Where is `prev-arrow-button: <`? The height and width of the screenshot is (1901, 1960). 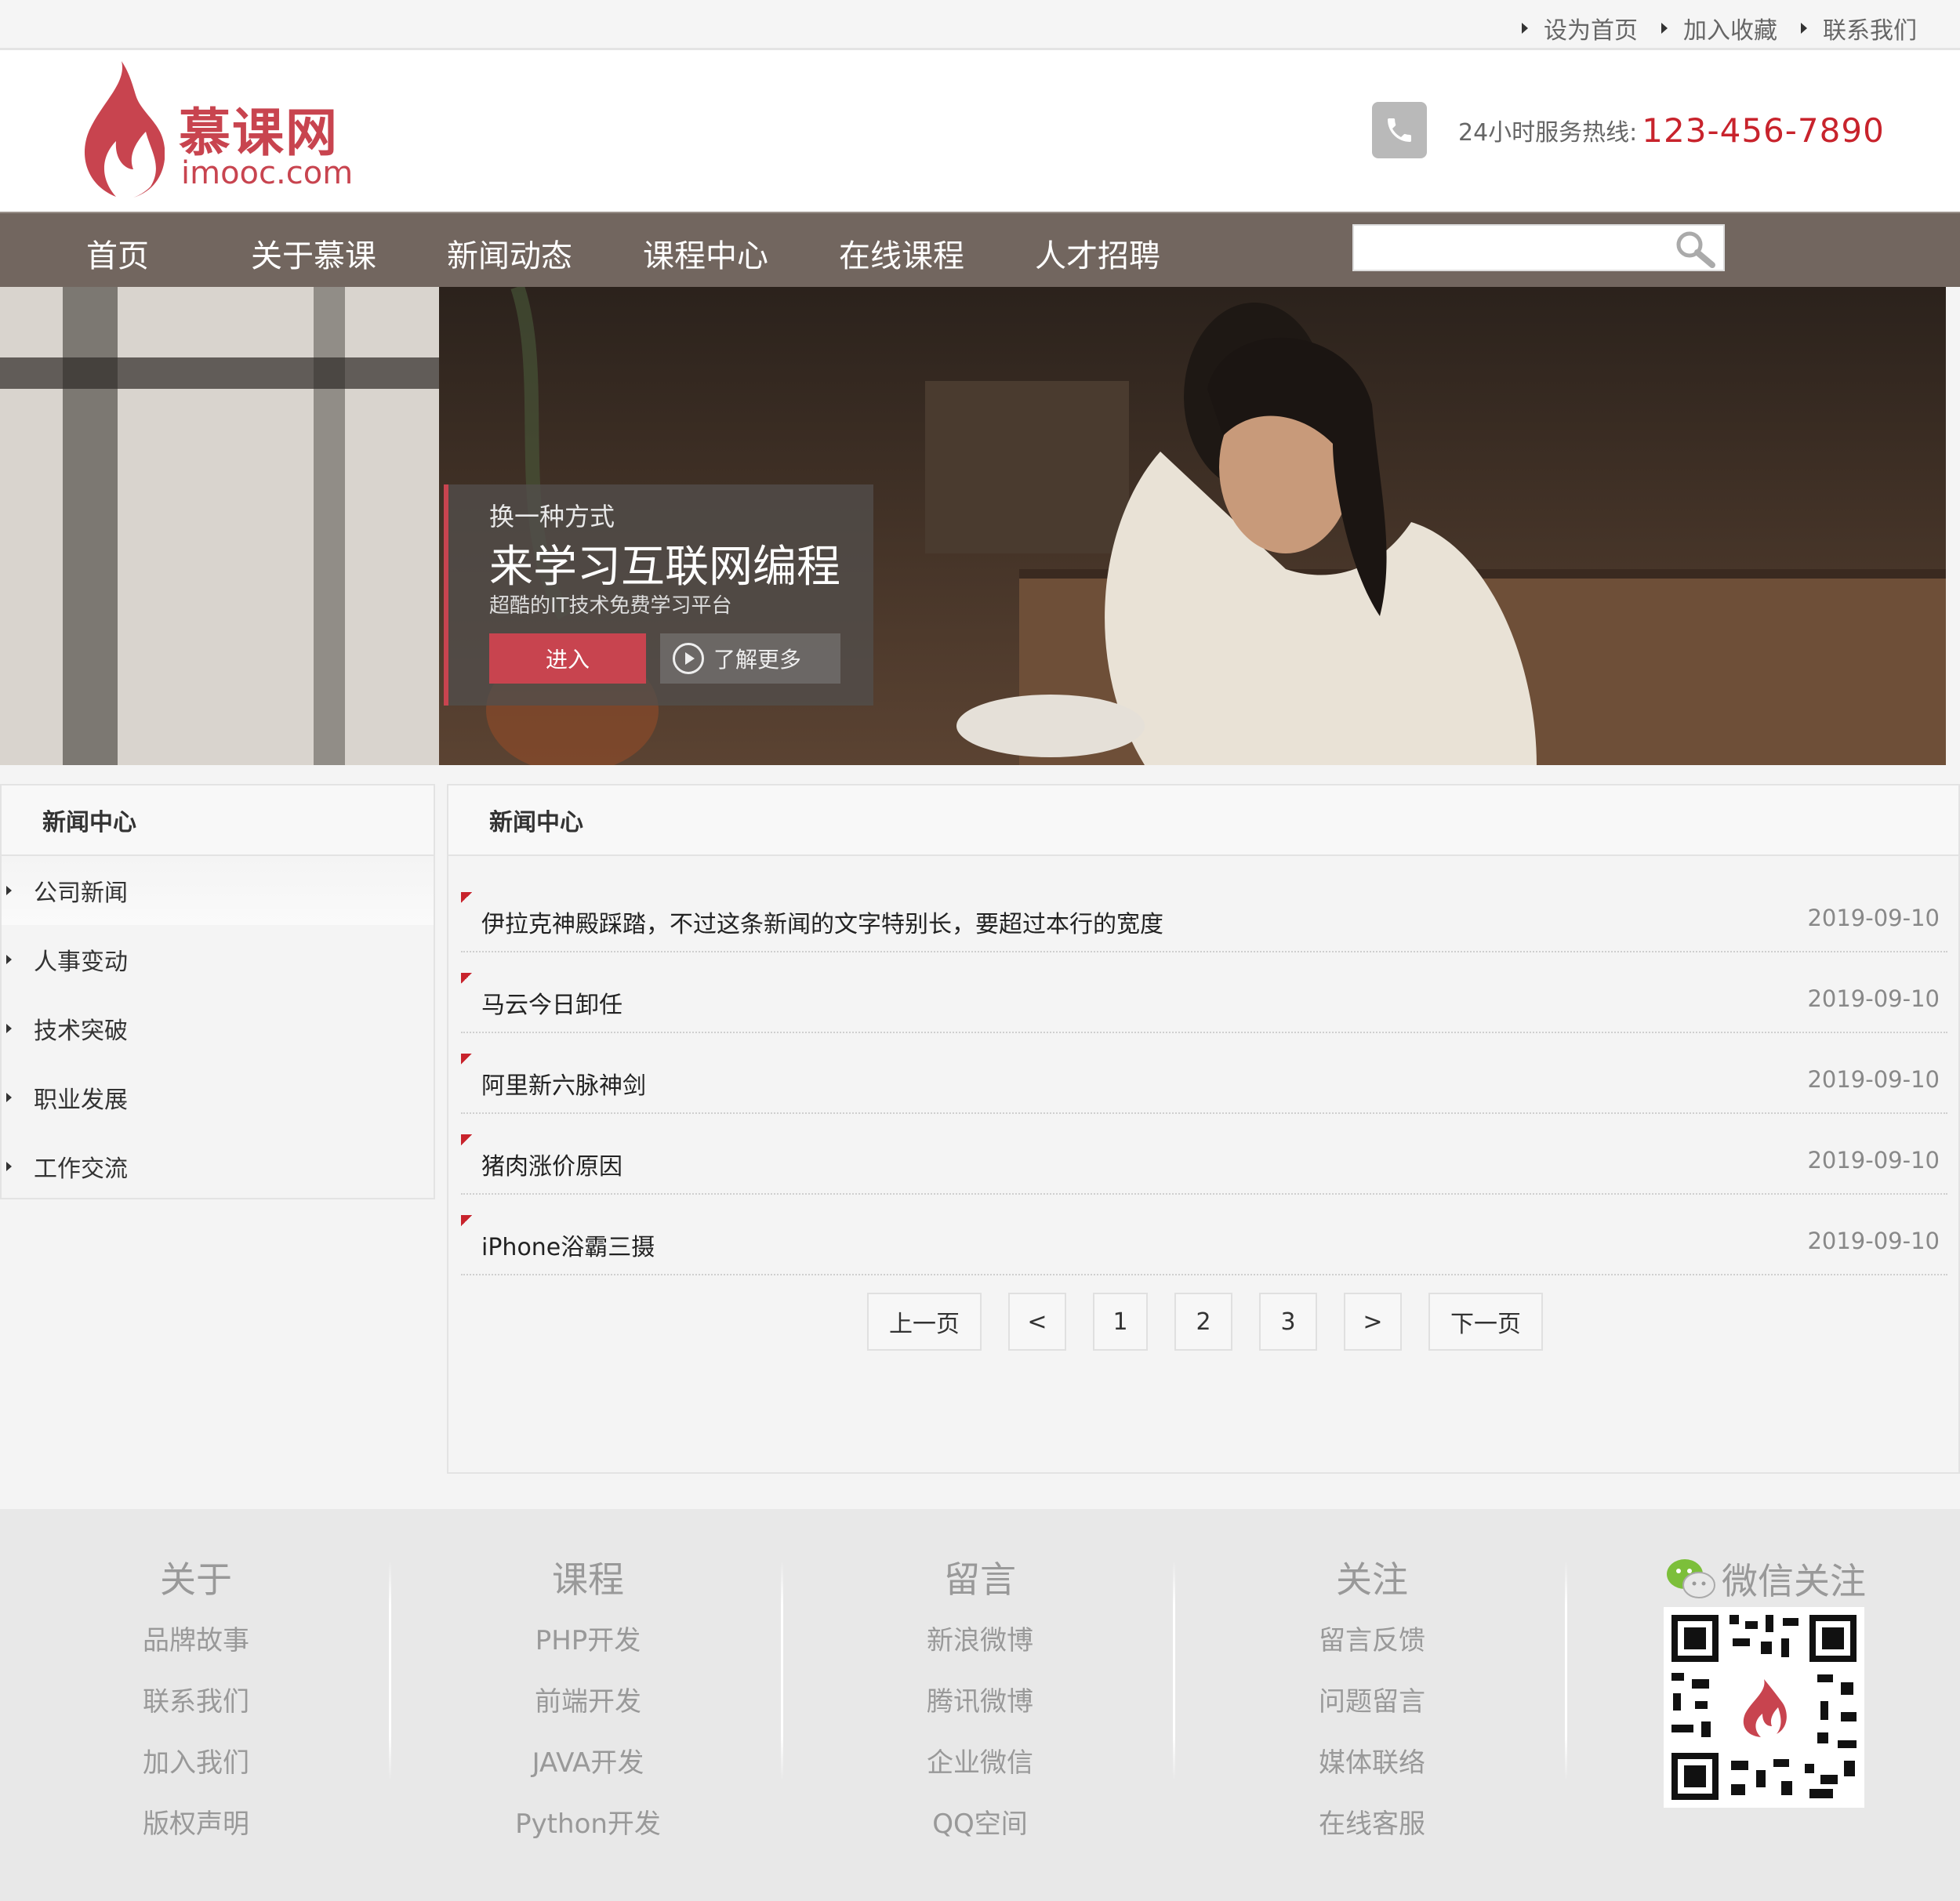
prev-arrow-button: < is located at coordinates (1037, 1322).